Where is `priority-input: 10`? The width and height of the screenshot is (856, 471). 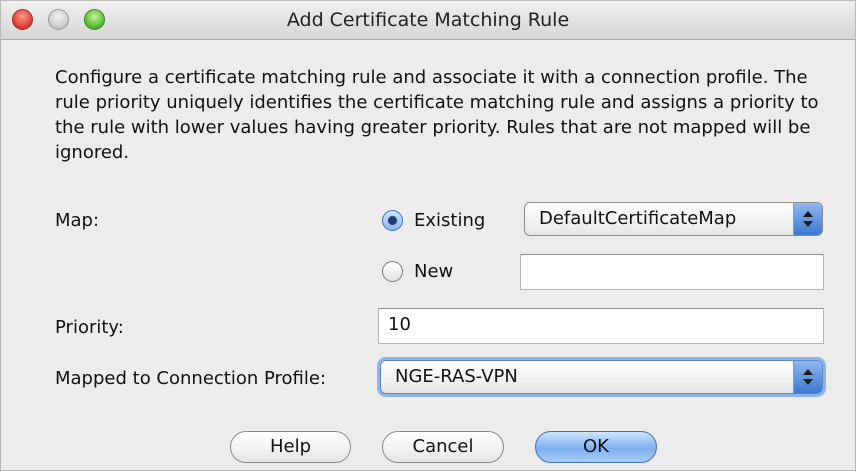 priority-input: 10 is located at coordinates (601, 326).